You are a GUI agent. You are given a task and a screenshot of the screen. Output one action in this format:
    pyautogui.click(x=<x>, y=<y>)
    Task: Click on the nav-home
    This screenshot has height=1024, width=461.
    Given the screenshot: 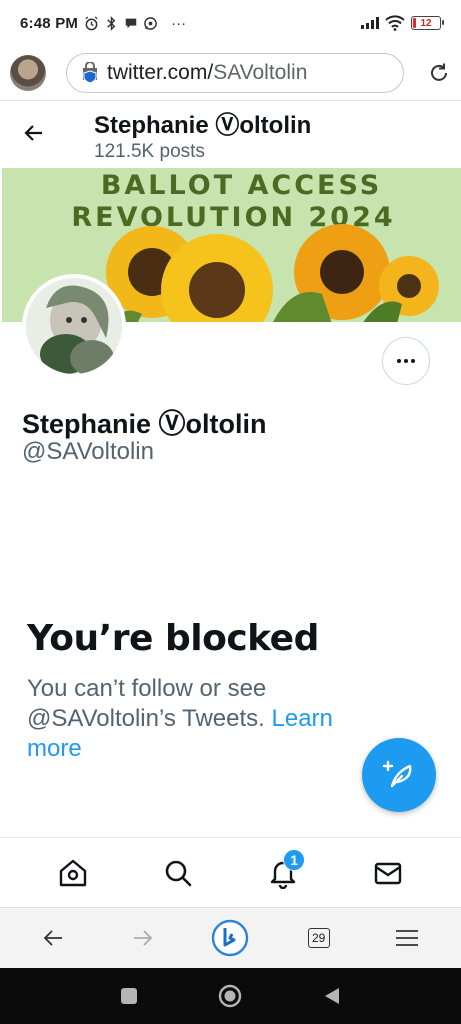 What is the action you would take?
    pyautogui.click(x=73, y=873)
    